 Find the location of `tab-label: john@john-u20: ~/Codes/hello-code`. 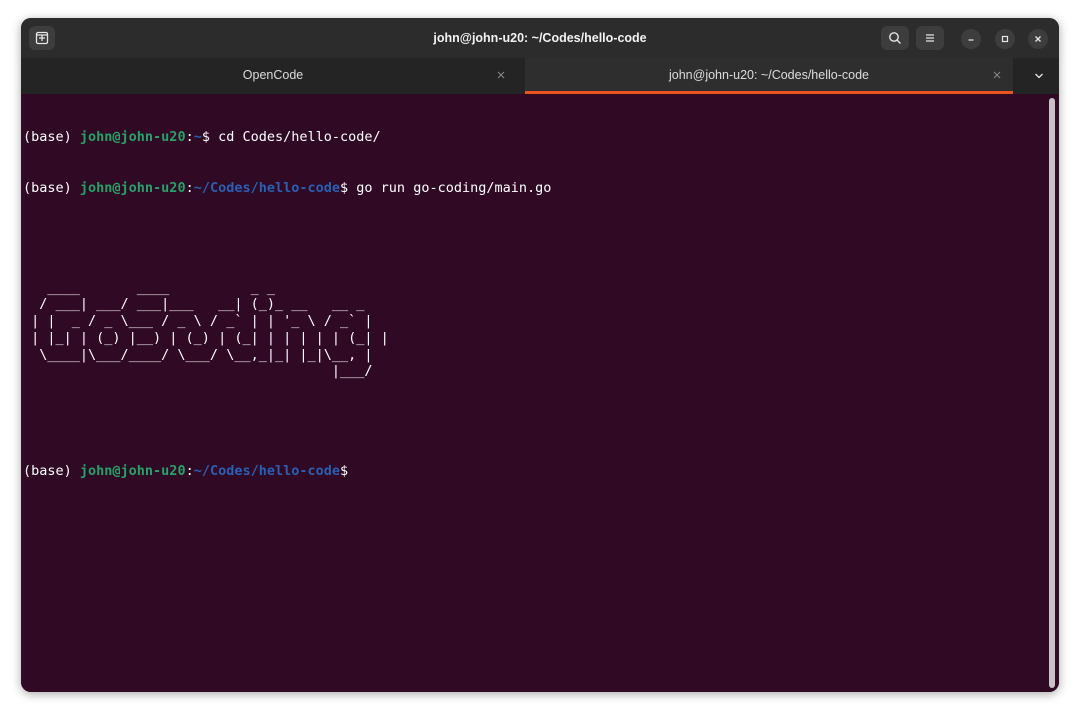

tab-label: john@john-u20: ~/Codes/hello-code is located at coordinates (769, 75).